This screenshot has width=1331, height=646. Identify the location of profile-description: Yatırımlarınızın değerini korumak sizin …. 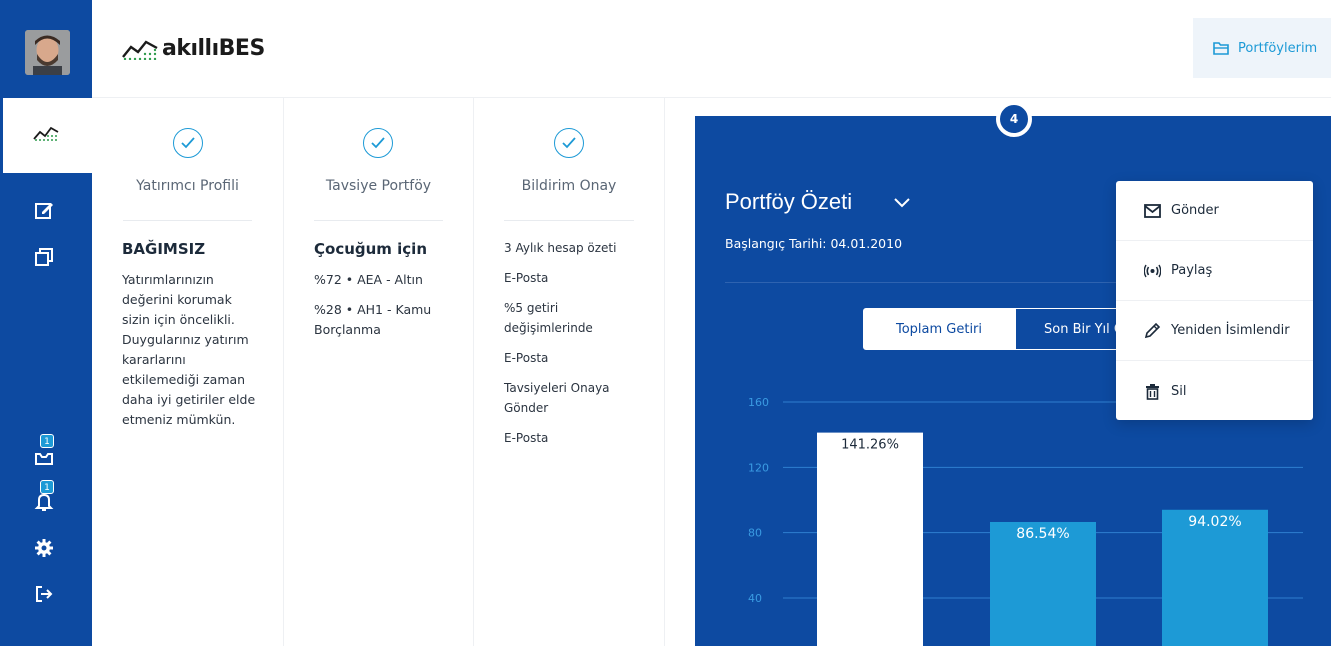
(189, 349).